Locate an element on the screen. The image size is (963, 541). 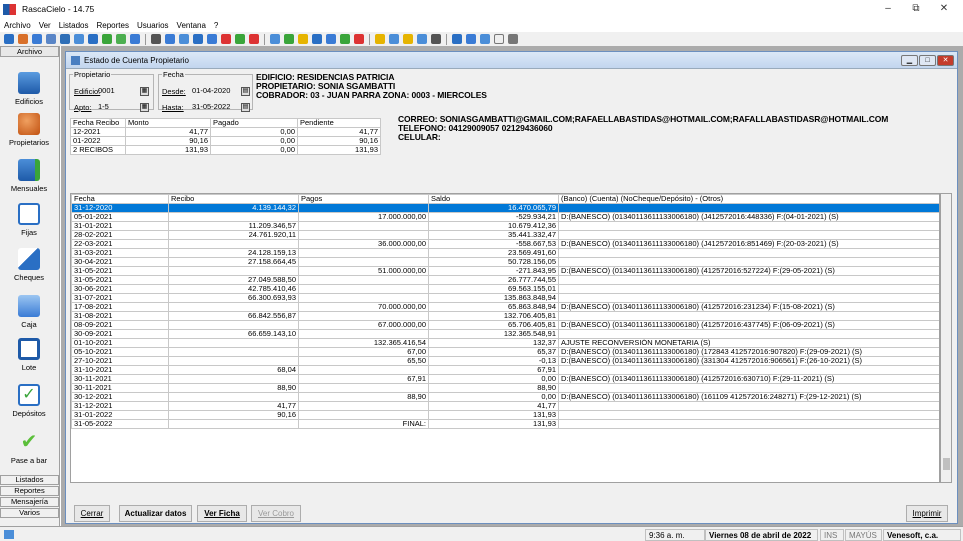
sidebar-item-propietarios: Propietarios is located at coordinates (29, 130).